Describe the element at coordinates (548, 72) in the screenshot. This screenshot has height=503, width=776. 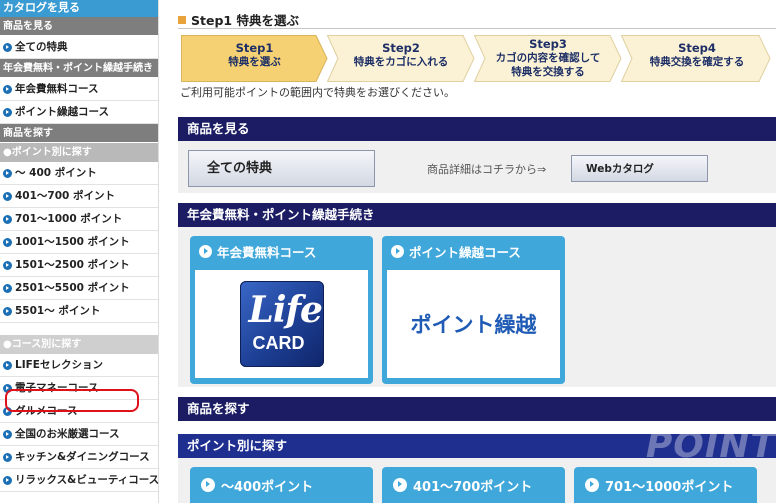
I see `step-3-label-line2: 特典を交換する` at that location.